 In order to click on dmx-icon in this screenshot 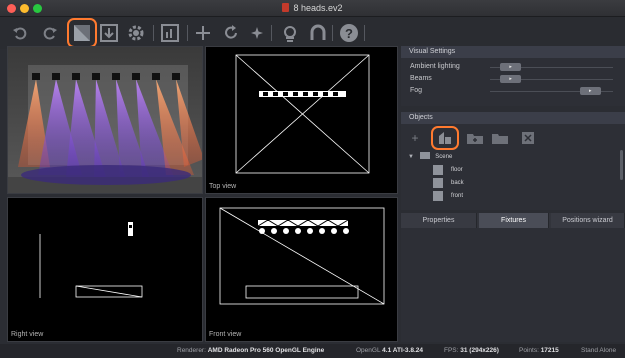, I will do `click(290, 33)`.